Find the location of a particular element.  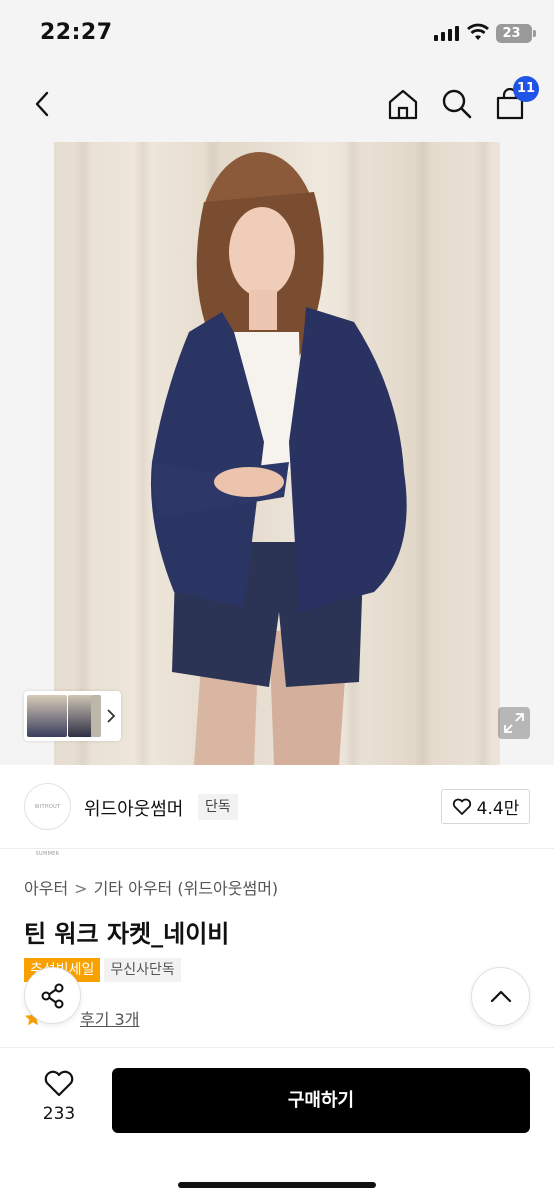

cart-count-badge: 11 is located at coordinates (526, 89).